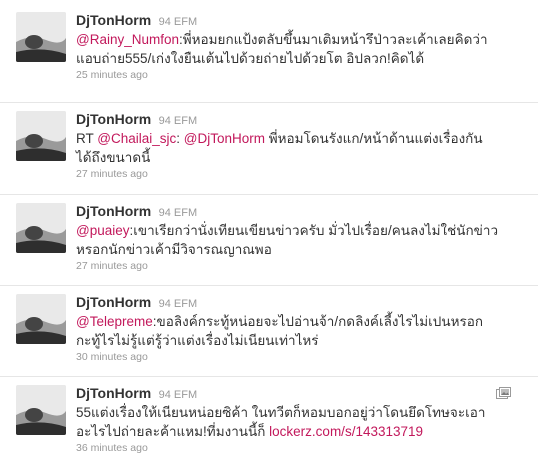 This screenshot has height=463, width=538. Describe the element at coordinates (127, 39) in the screenshot. I see `mention-link: @Rainy_Numfon` at that location.